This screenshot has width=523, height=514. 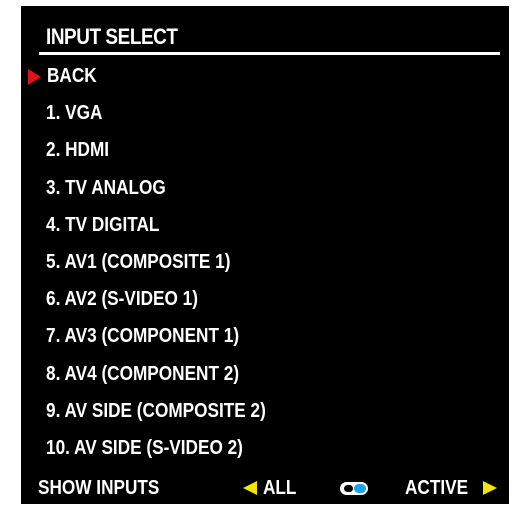 I want to click on menu-title: INPUT SELECT, so click(x=112, y=36).